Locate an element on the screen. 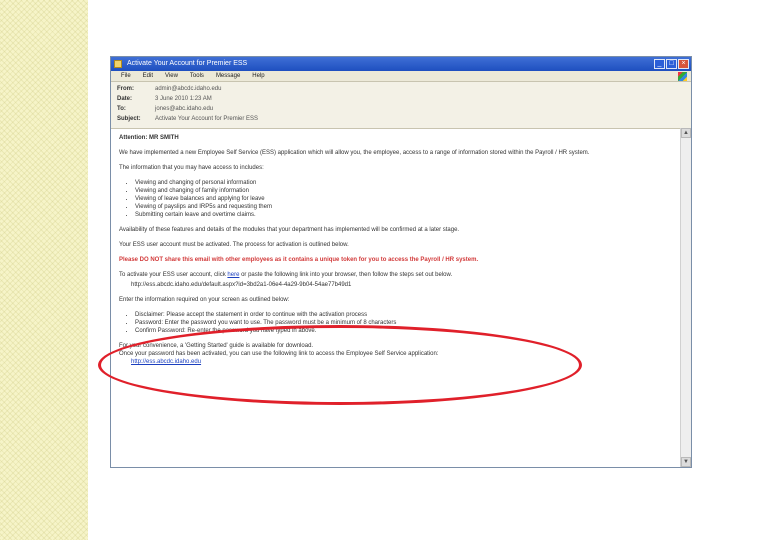 This screenshot has height=540, width=780. from-value: admin@abcdc.idaho.edu is located at coordinates (188, 89).